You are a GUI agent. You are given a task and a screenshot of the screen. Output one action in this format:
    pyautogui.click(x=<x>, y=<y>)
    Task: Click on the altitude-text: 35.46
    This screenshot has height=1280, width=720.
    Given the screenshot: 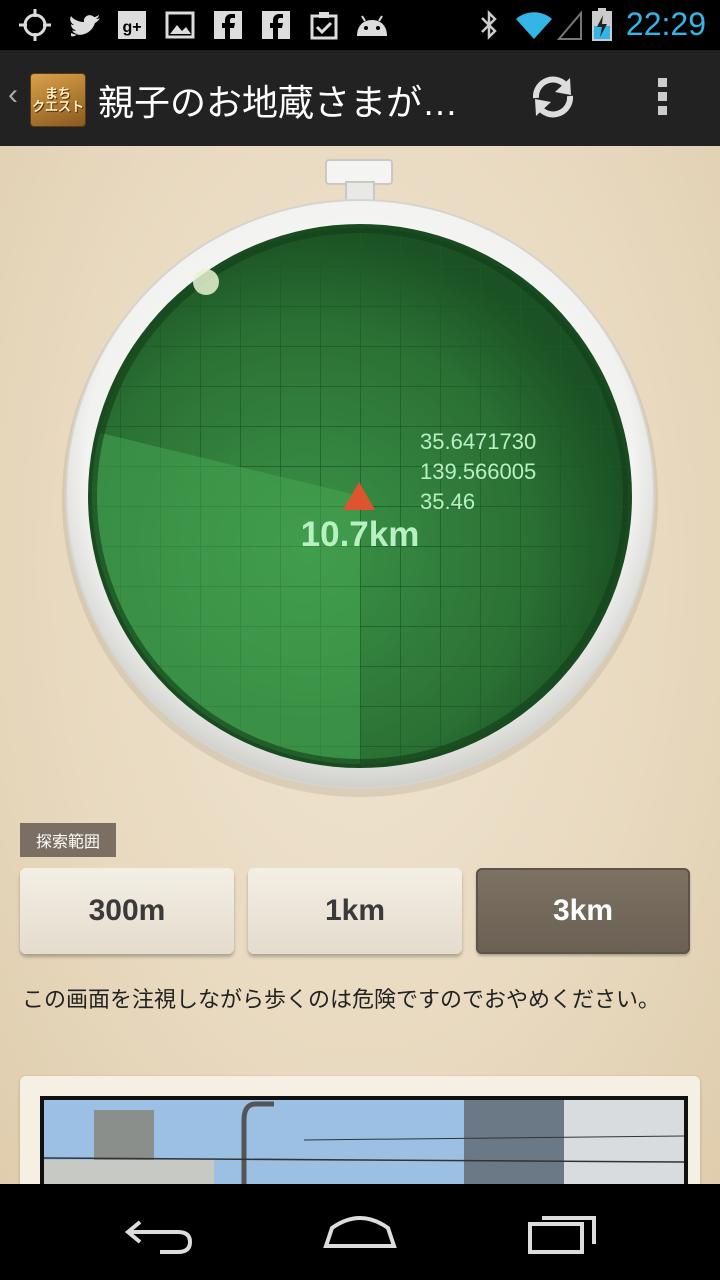 What is the action you would take?
    pyautogui.click(x=447, y=501)
    